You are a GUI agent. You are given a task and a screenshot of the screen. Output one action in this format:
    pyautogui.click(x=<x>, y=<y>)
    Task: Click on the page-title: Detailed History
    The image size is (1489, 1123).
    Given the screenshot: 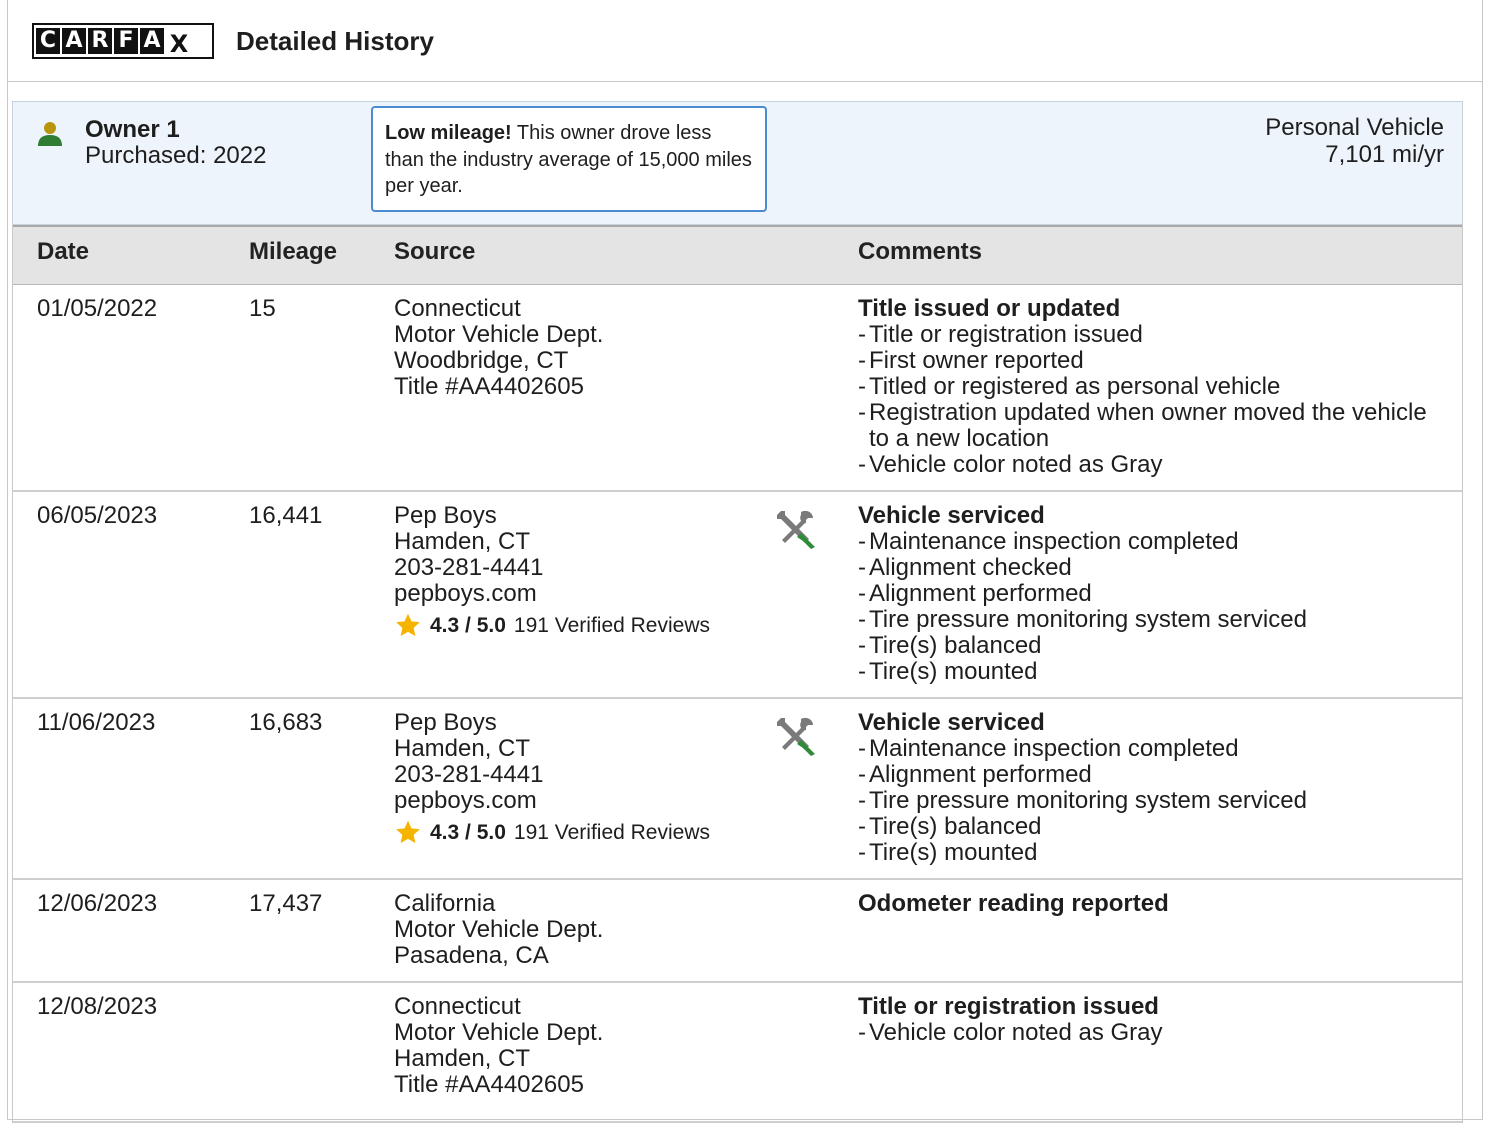 What is the action you would take?
    pyautogui.click(x=335, y=41)
    